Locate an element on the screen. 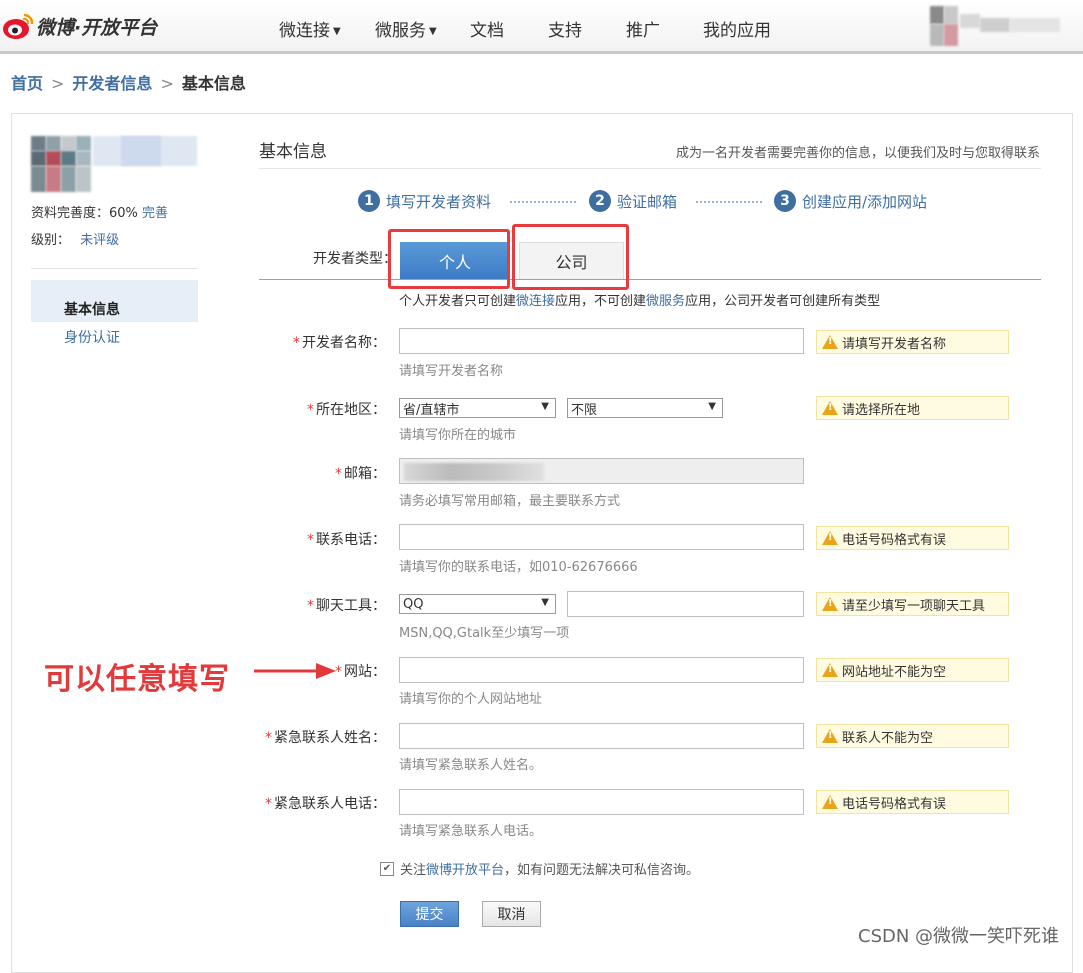  breadcrumb-current: 基本信息 is located at coordinates (213, 83).